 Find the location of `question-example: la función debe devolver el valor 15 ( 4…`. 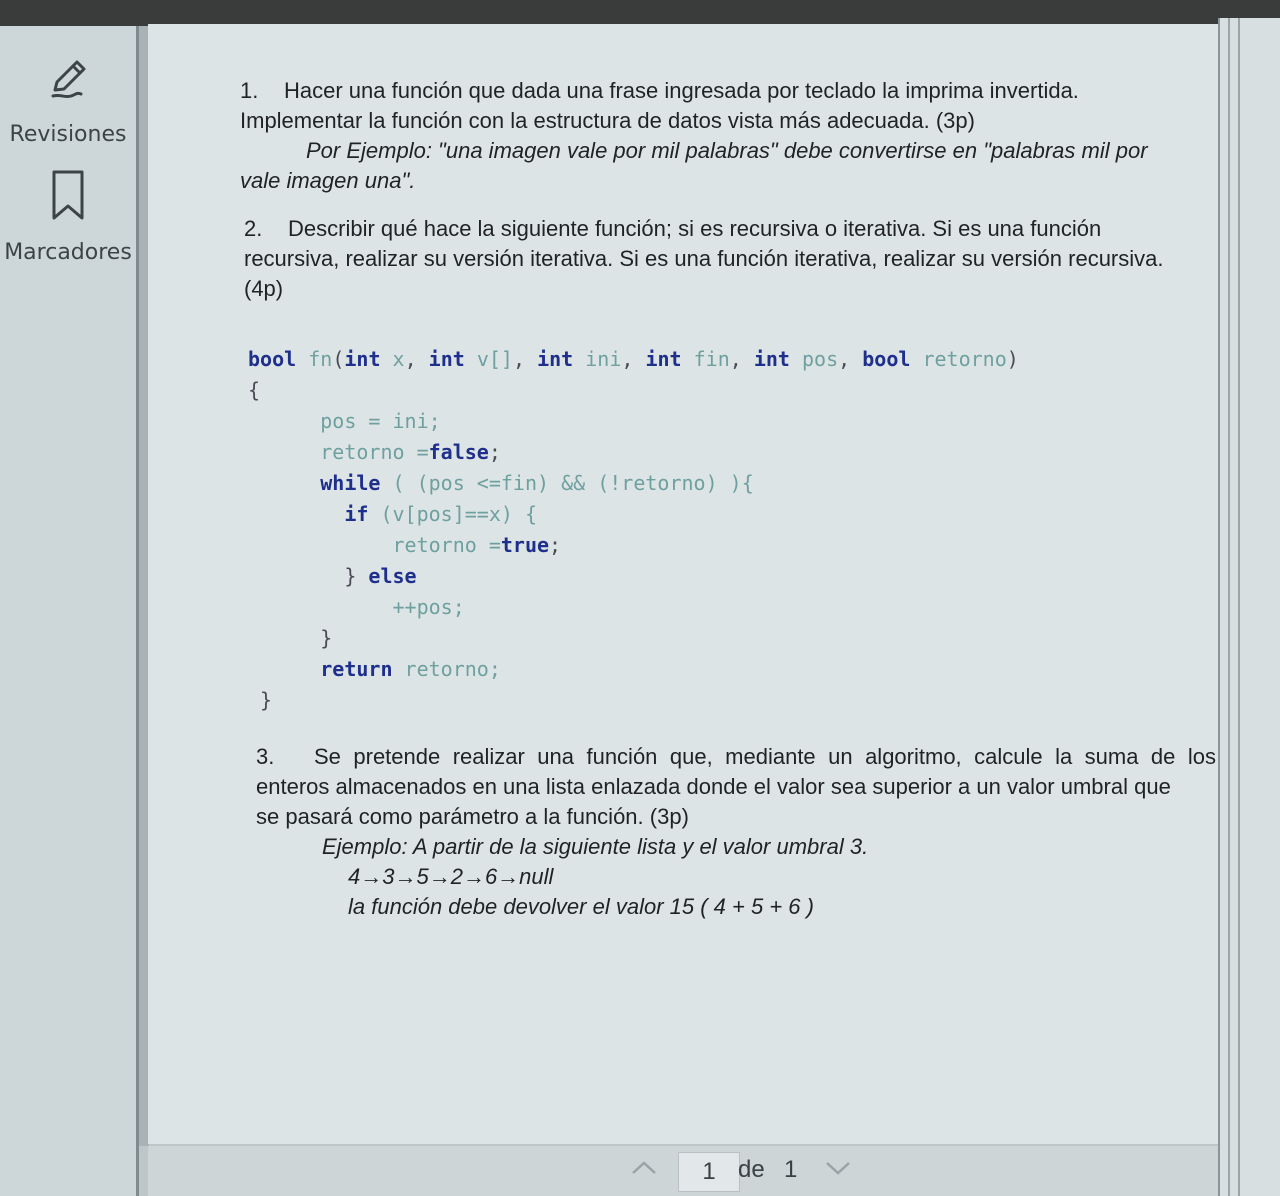

question-example: la función debe devolver el valor 15 ( 4… is located at coordinates (581, 906).